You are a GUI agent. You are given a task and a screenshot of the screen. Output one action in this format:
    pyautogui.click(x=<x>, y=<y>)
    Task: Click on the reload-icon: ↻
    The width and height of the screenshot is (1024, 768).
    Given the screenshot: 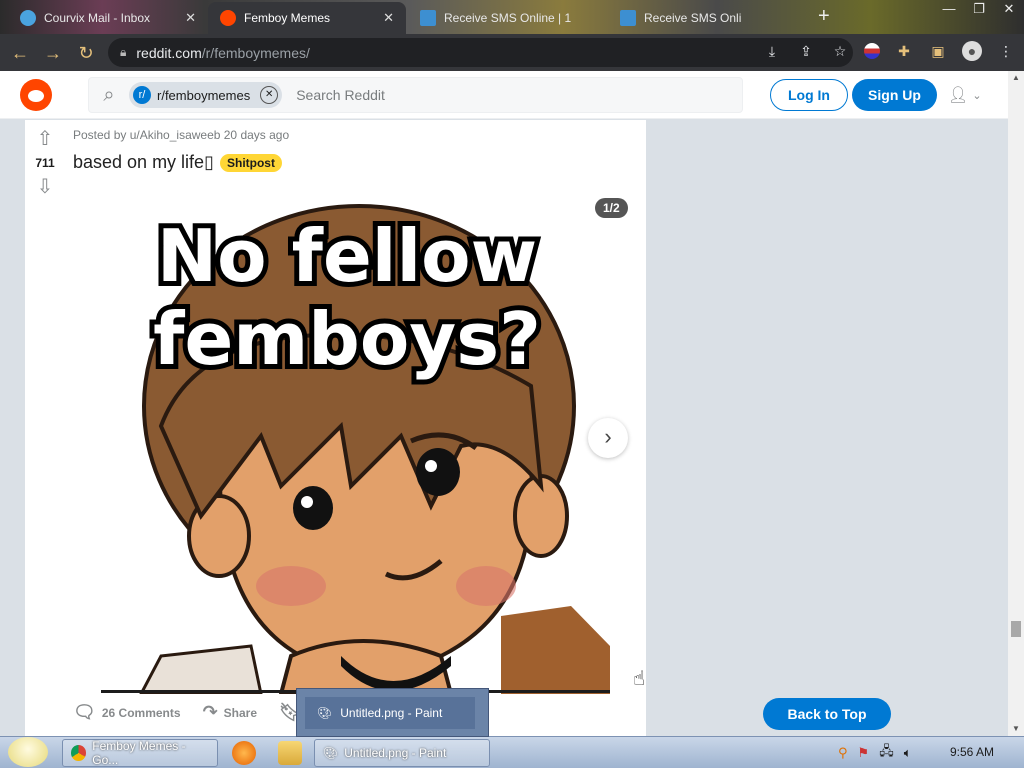 What is the action you would take?
    pyautogui.click(x=86, y=53)
    